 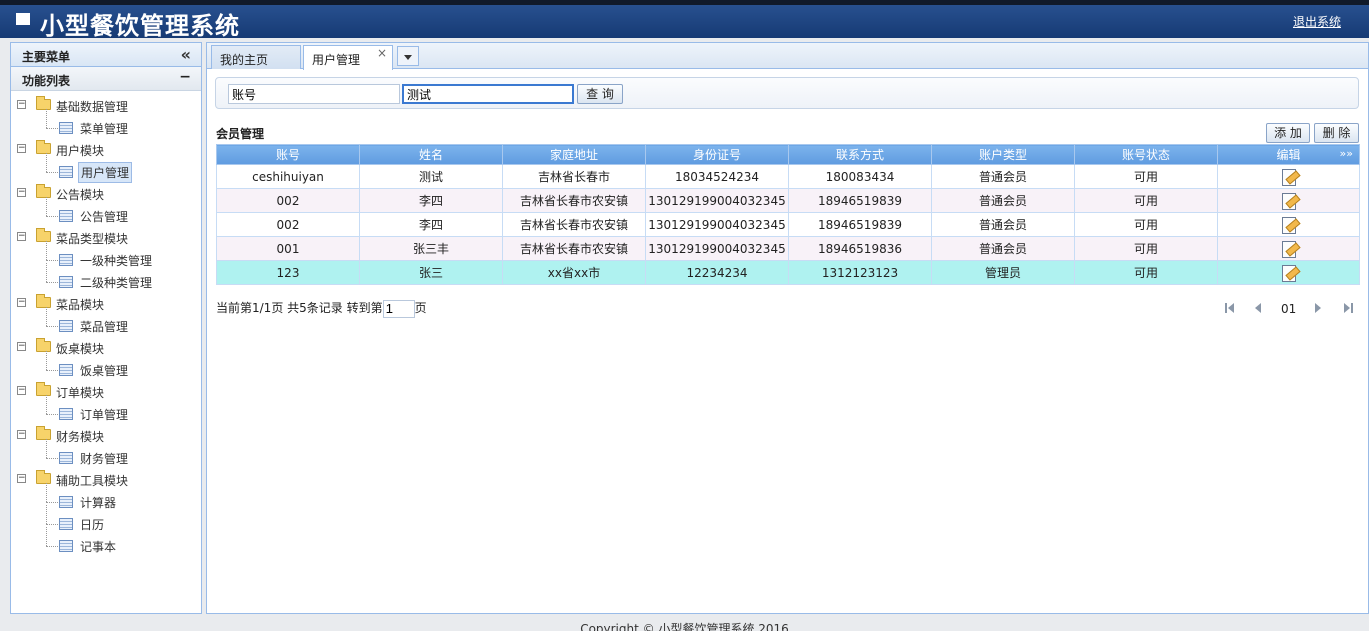 What do you see at coordinates (787, 56) in the screenshot?
I see `tab-bar: 我的主页 用户管理 ×` at bounding box center [787, 56].